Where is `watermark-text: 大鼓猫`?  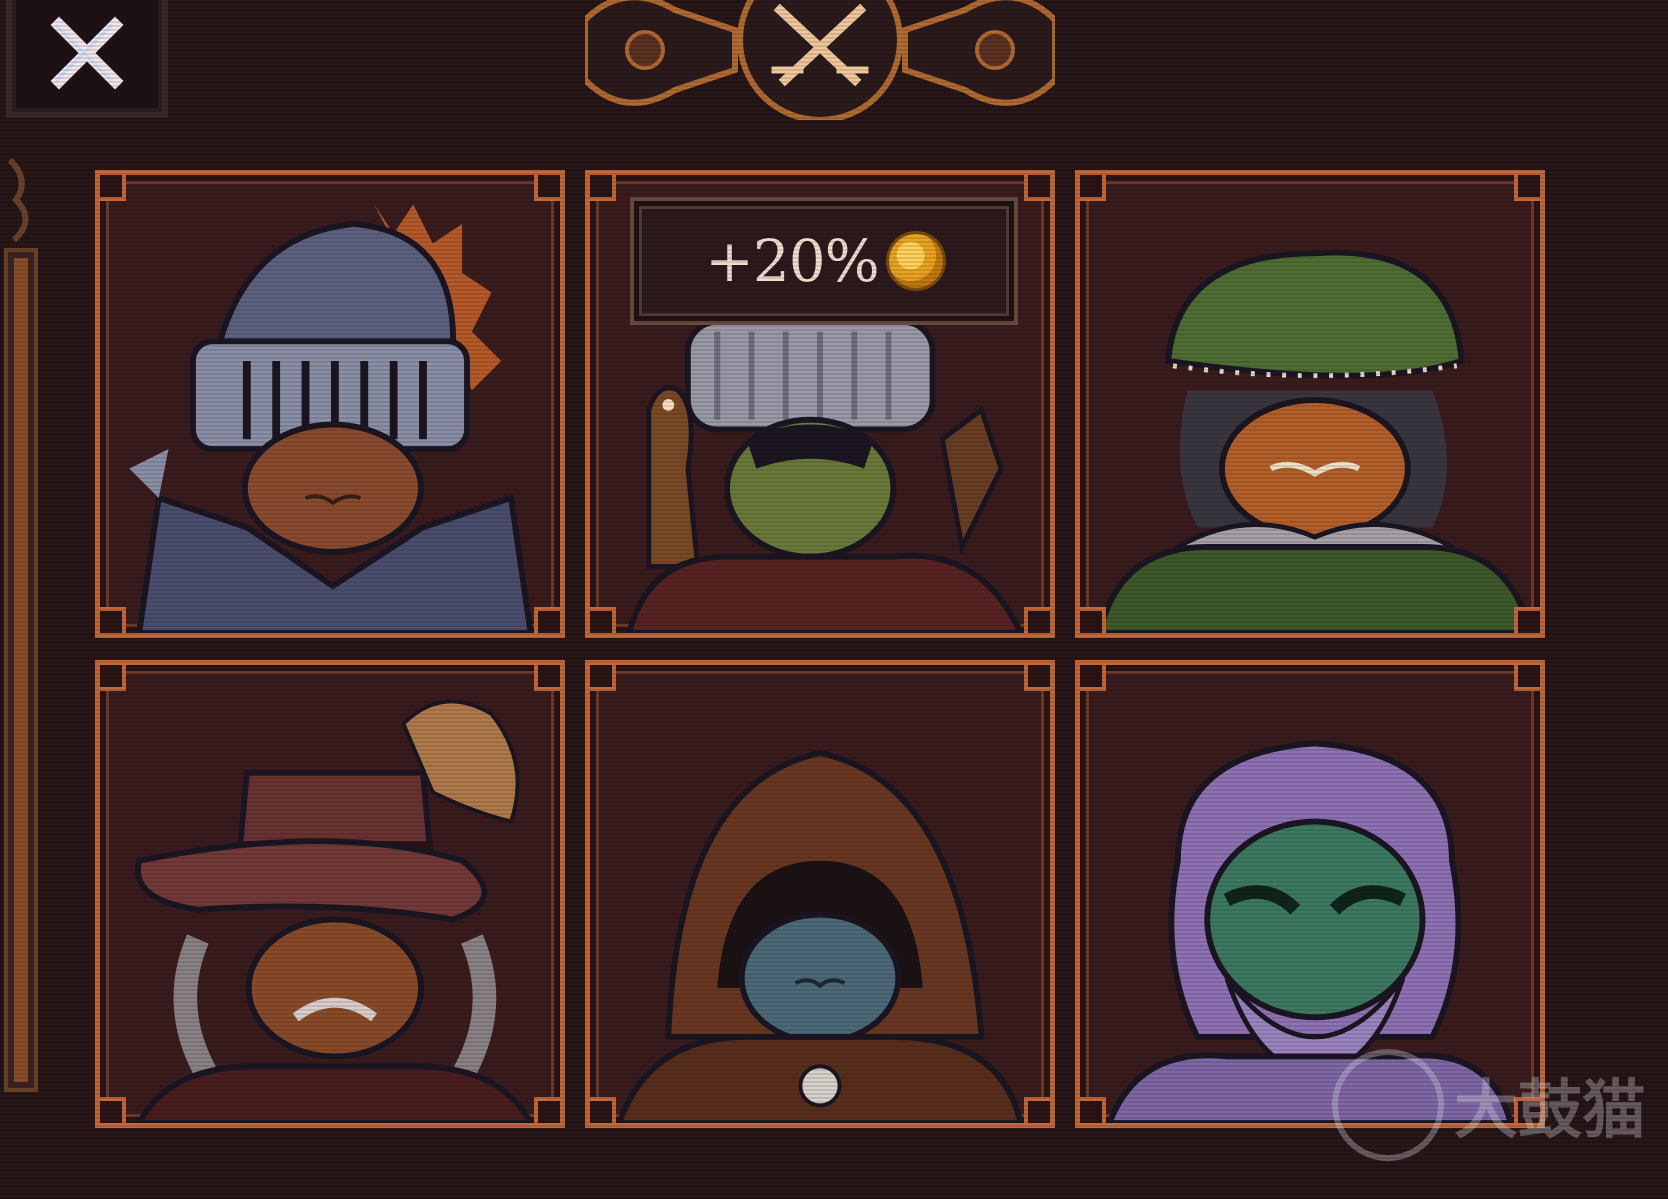
watermark-text: 大鼓猫 is located at coordinates (1550, 1111).